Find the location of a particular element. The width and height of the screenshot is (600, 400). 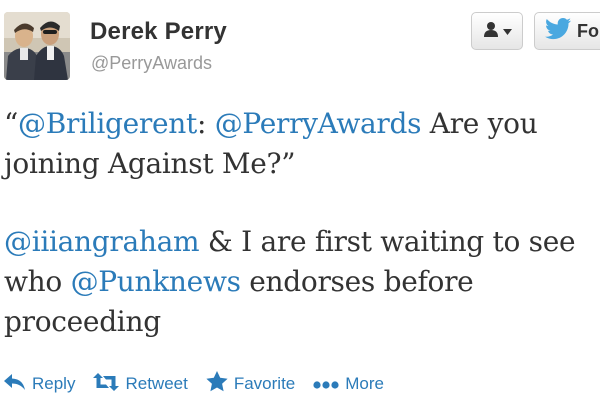

follow-label: Fo is located at coordinates (588, 30).